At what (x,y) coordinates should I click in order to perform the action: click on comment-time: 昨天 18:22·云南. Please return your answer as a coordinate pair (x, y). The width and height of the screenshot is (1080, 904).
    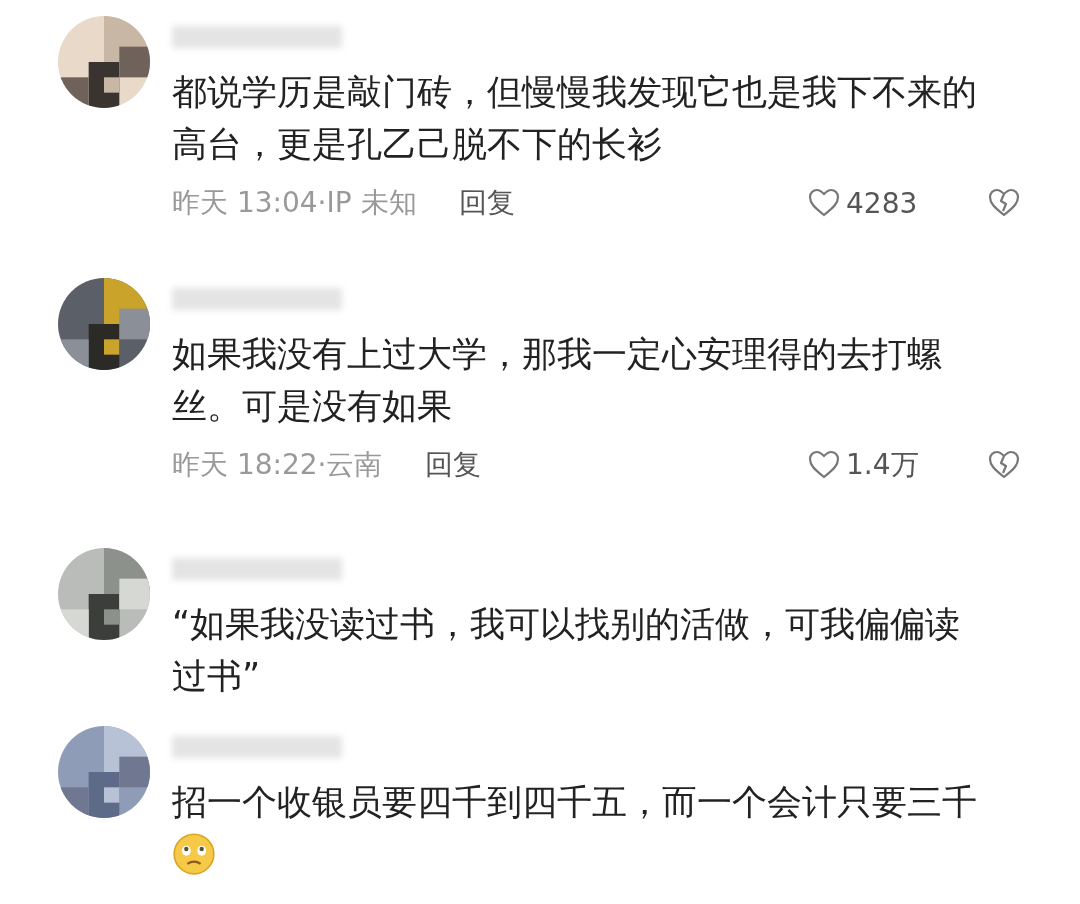
    Looking at the image, I should click on (277, 465).